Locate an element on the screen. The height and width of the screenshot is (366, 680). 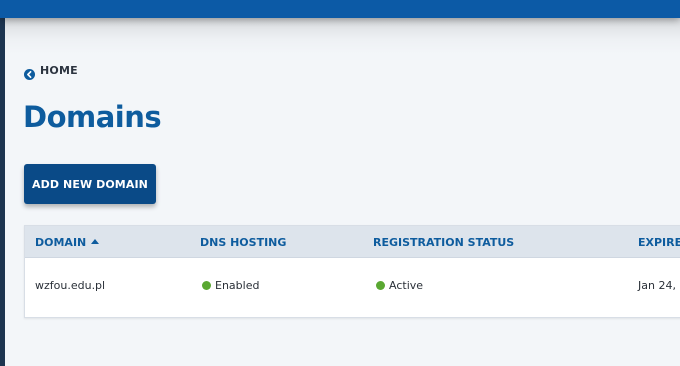
registration-status-value: Active is located at coordinates (406, 285).